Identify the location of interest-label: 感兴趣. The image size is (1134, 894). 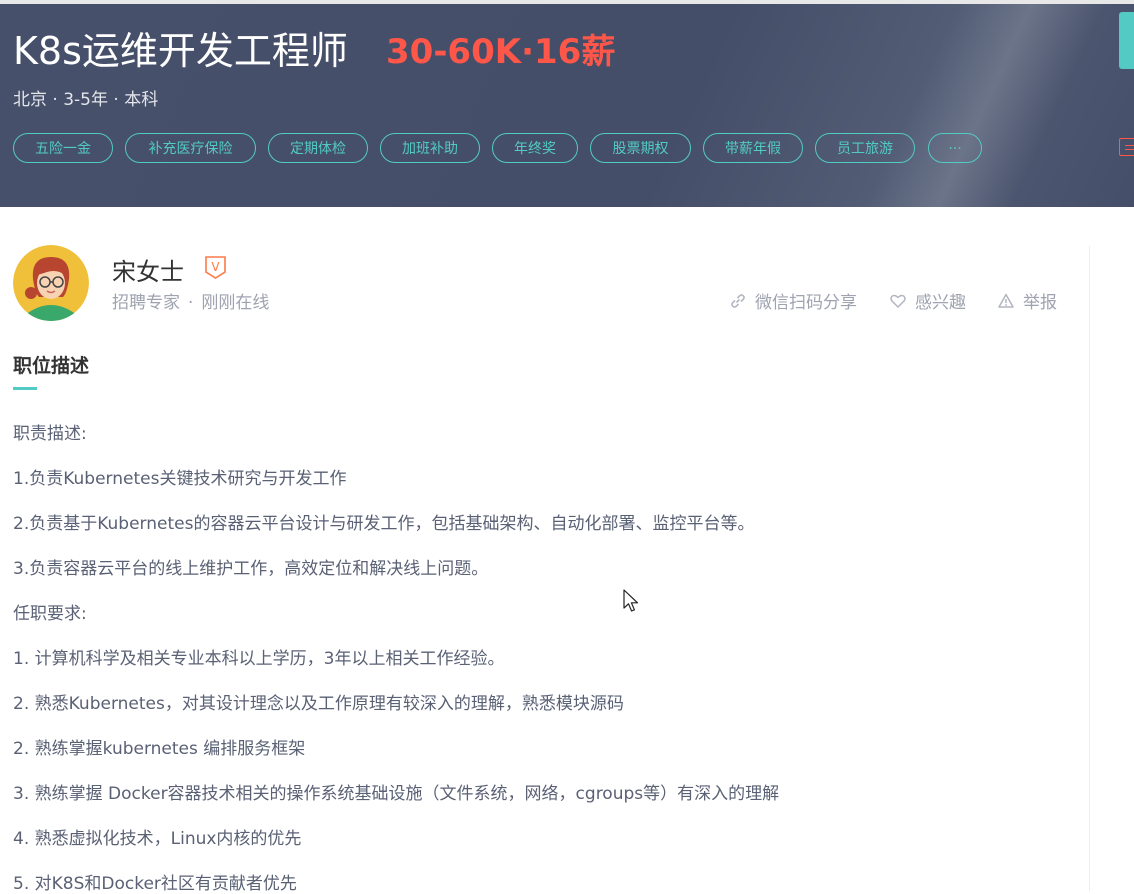
(940, 303).